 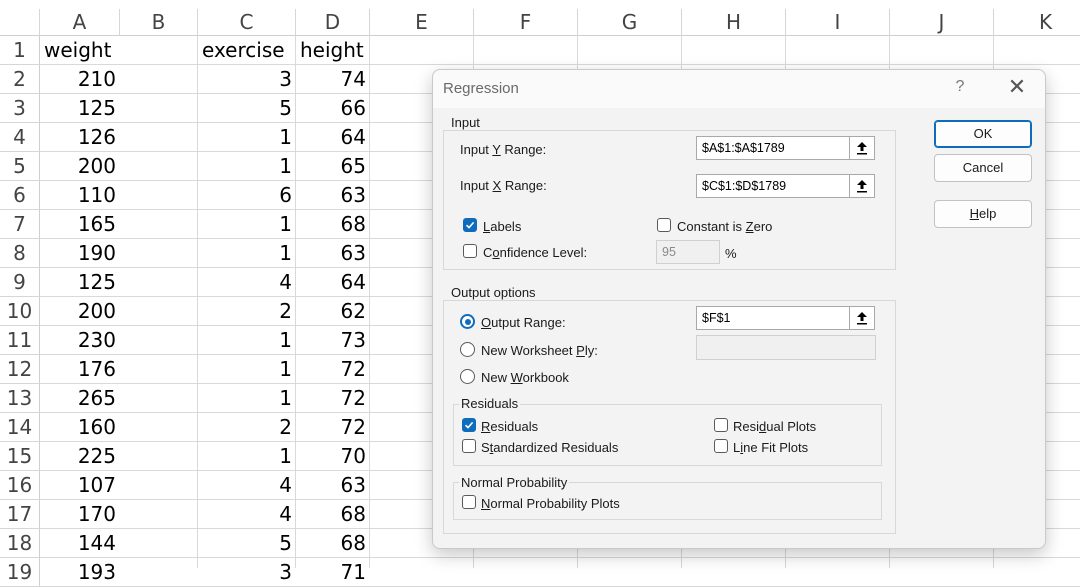 I want to click on cell-c3: 5, so click(x=247, y=108).